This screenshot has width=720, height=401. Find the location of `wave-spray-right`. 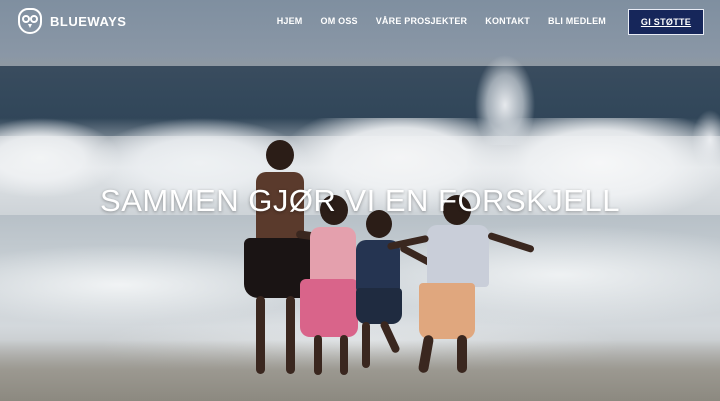

wave-spray-right is located at coordinates (705, 140).